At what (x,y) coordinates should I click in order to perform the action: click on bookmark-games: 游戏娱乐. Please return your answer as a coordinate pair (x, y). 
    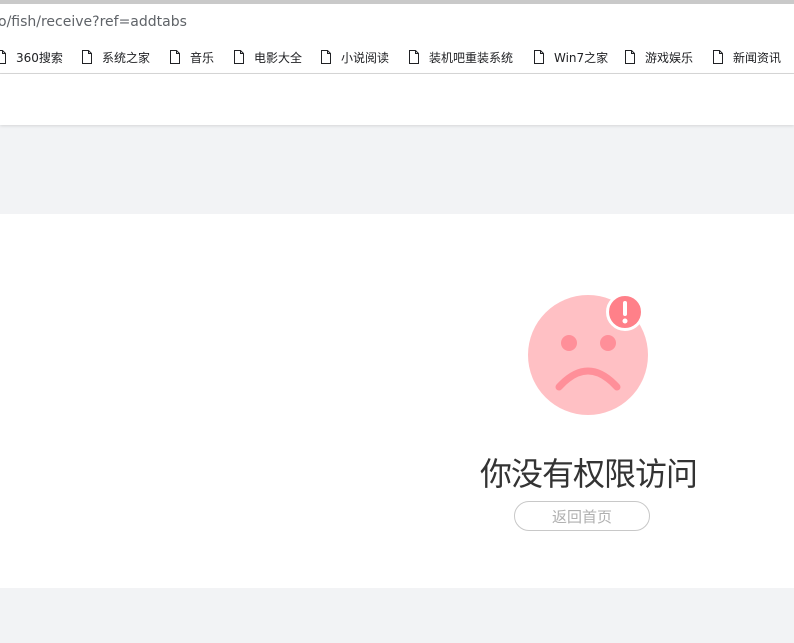
    Looking at the image, I should click on (659, 57).